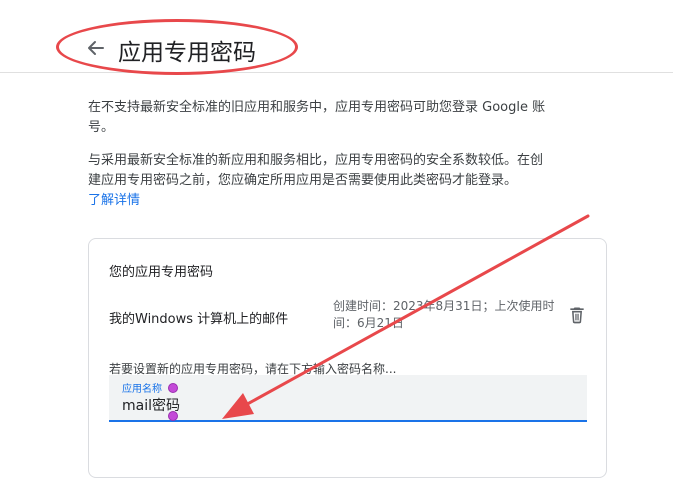  I want to click on app-name-input: 应用名称 mail密码, so click(348, 398).